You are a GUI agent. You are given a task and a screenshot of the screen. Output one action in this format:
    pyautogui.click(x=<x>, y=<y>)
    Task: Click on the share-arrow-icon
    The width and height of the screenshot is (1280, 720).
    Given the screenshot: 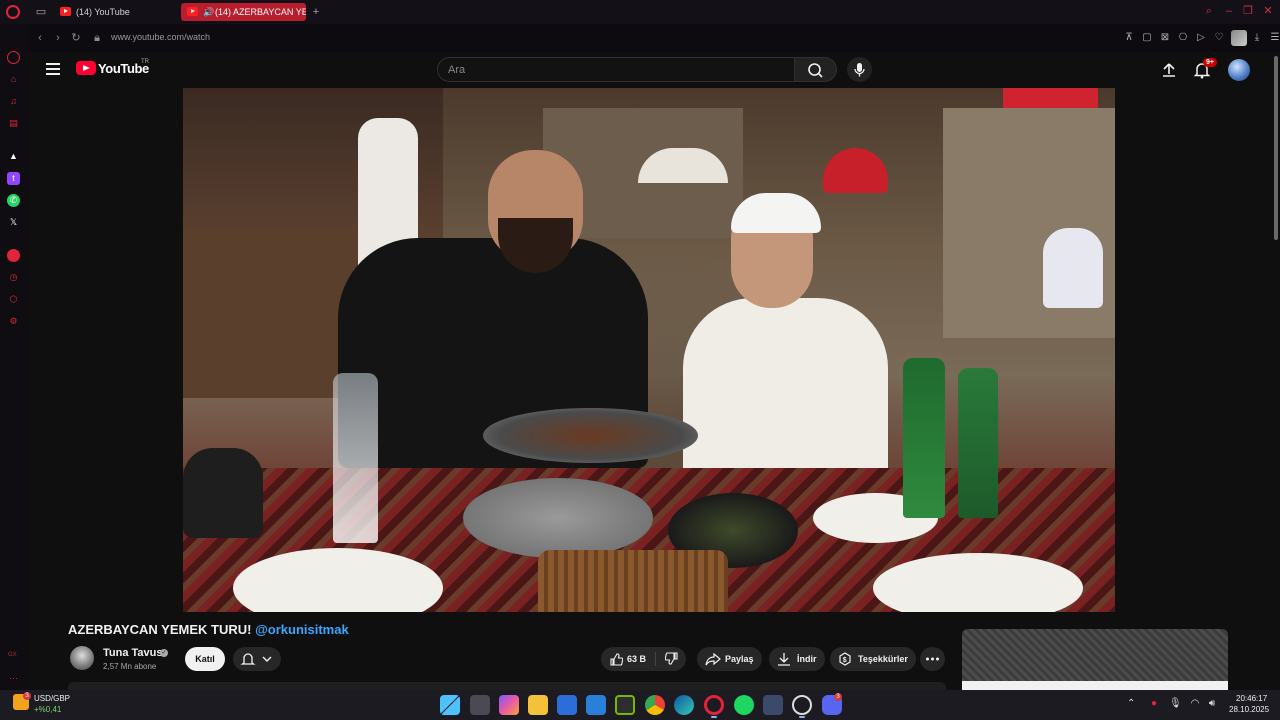 What is the action you would take?
    pyautogui.click(x=713, y=659)
    